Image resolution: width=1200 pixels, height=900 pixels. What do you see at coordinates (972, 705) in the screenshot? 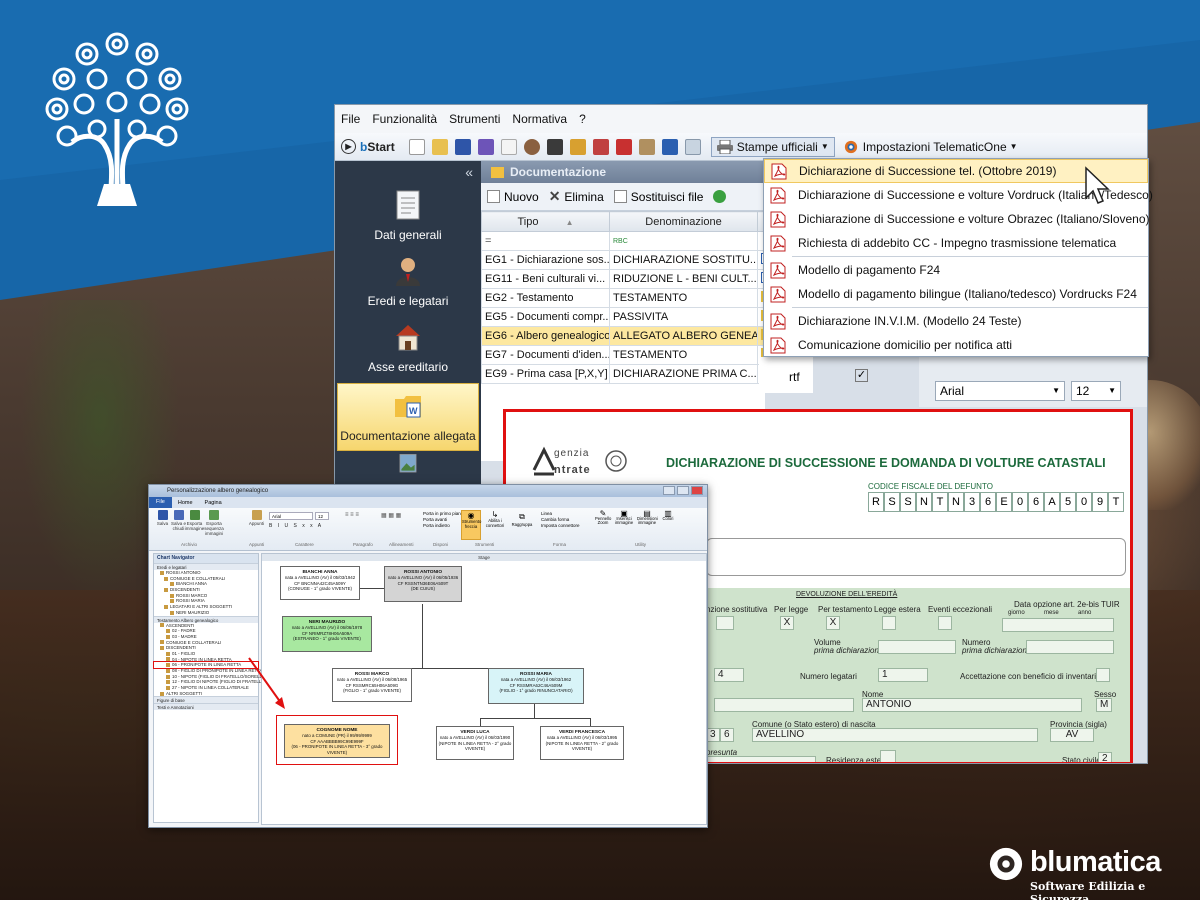
I see `nome-field: ANTONIO` at bounding box center [972, 705].